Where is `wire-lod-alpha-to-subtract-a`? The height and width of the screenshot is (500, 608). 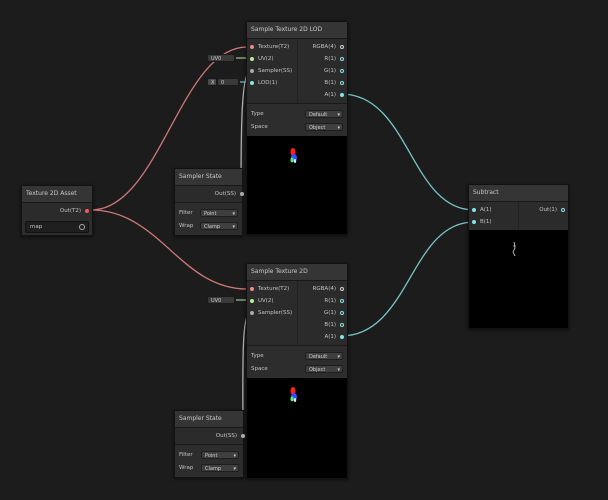
wire-lod-alpha-to-subtract-a is located at coordinates (407, 152).